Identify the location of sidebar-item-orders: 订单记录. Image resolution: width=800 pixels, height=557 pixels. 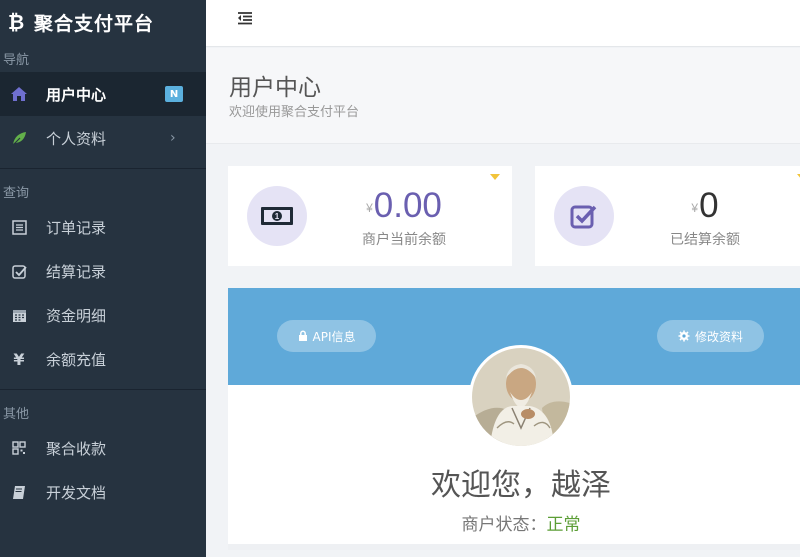
(103, 227).